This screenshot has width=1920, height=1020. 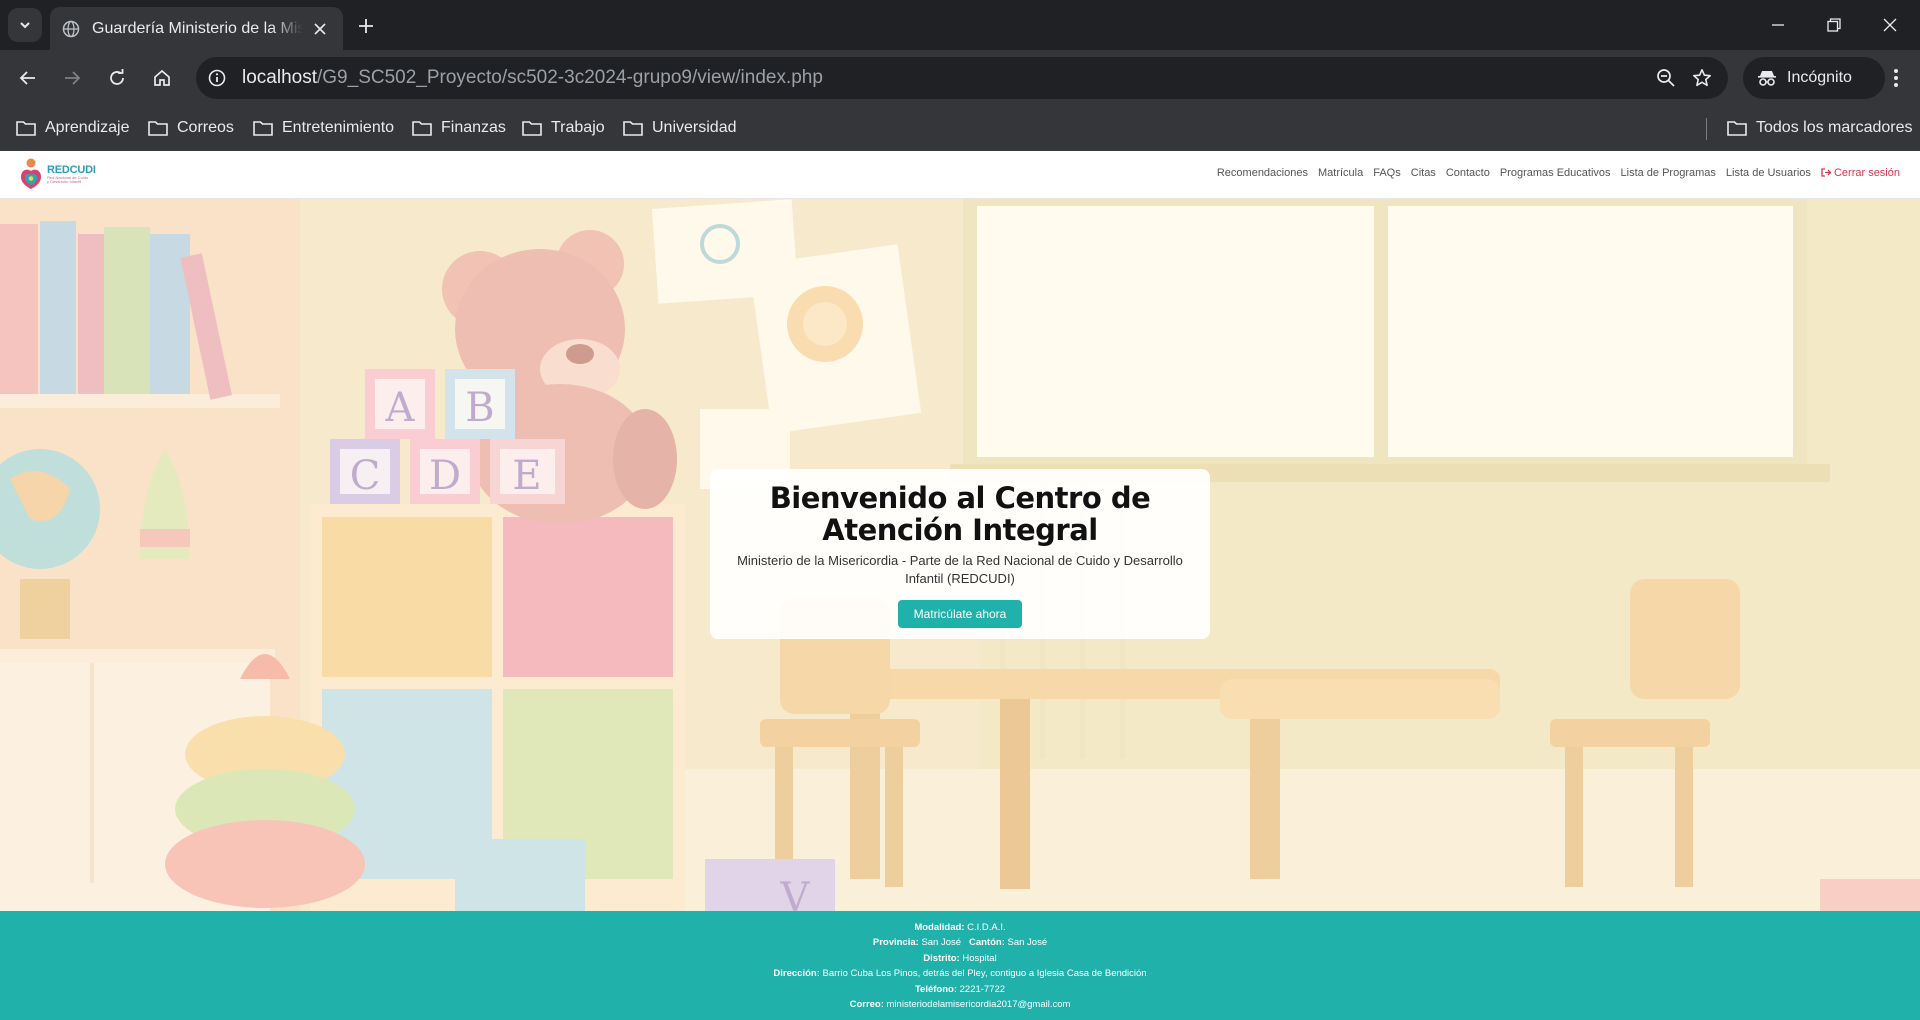 I want to click on bookmark-folder-finanzas: Finanzas, so click(x=459, y=128).